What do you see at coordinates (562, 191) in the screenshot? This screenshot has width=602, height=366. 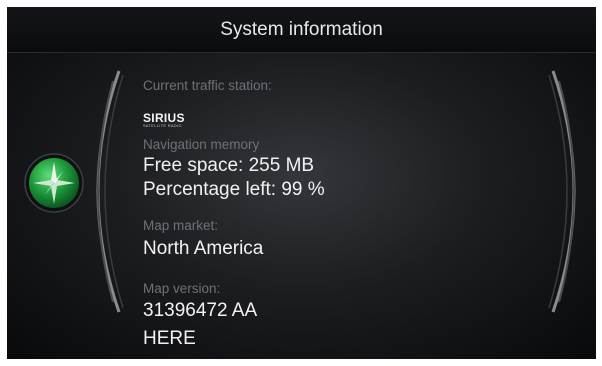 I see `right-bezel-arc` at bounding box center [562, 191].